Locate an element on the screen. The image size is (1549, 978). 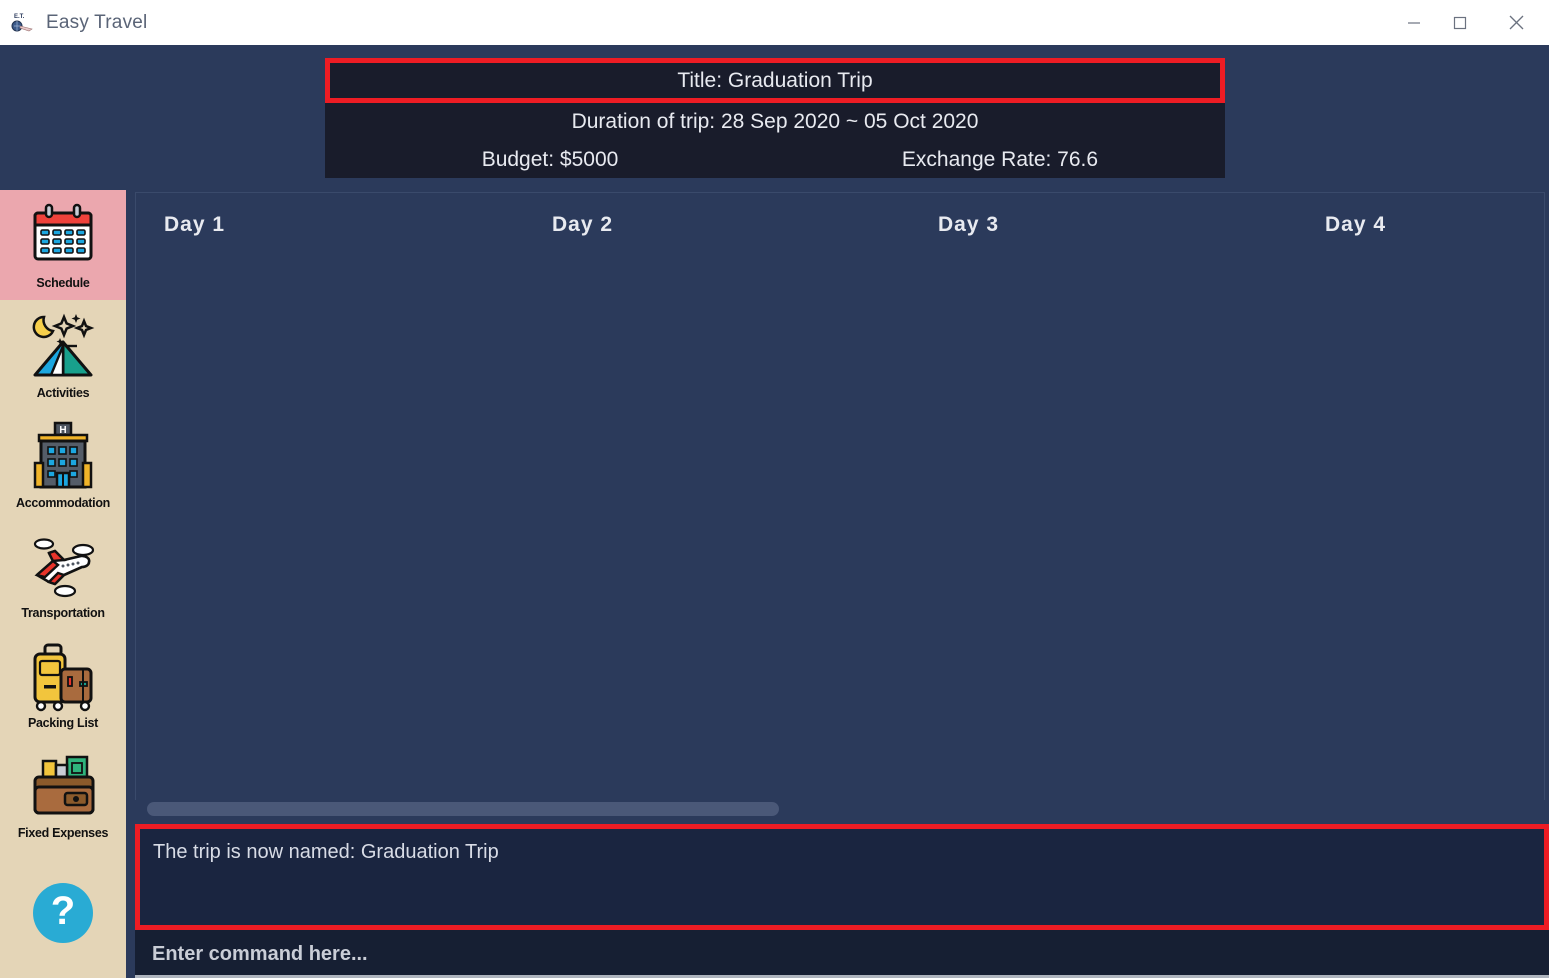
window-title-bar: E.T. Easy Travel is located at coordinates (774, 22).